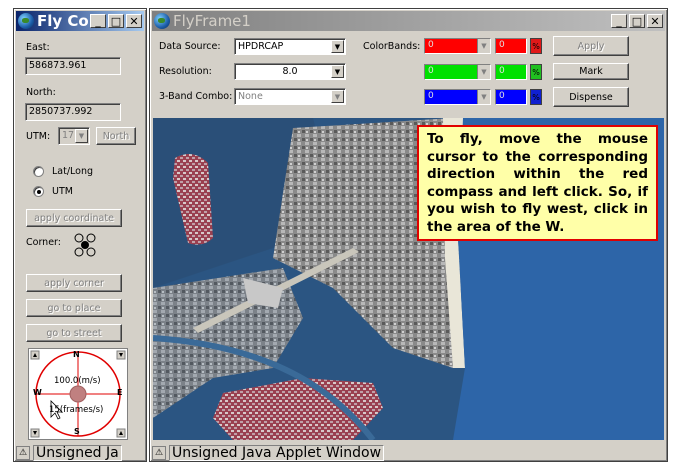  I want to click on go-to-street-button: go to street, so click(74, 333).